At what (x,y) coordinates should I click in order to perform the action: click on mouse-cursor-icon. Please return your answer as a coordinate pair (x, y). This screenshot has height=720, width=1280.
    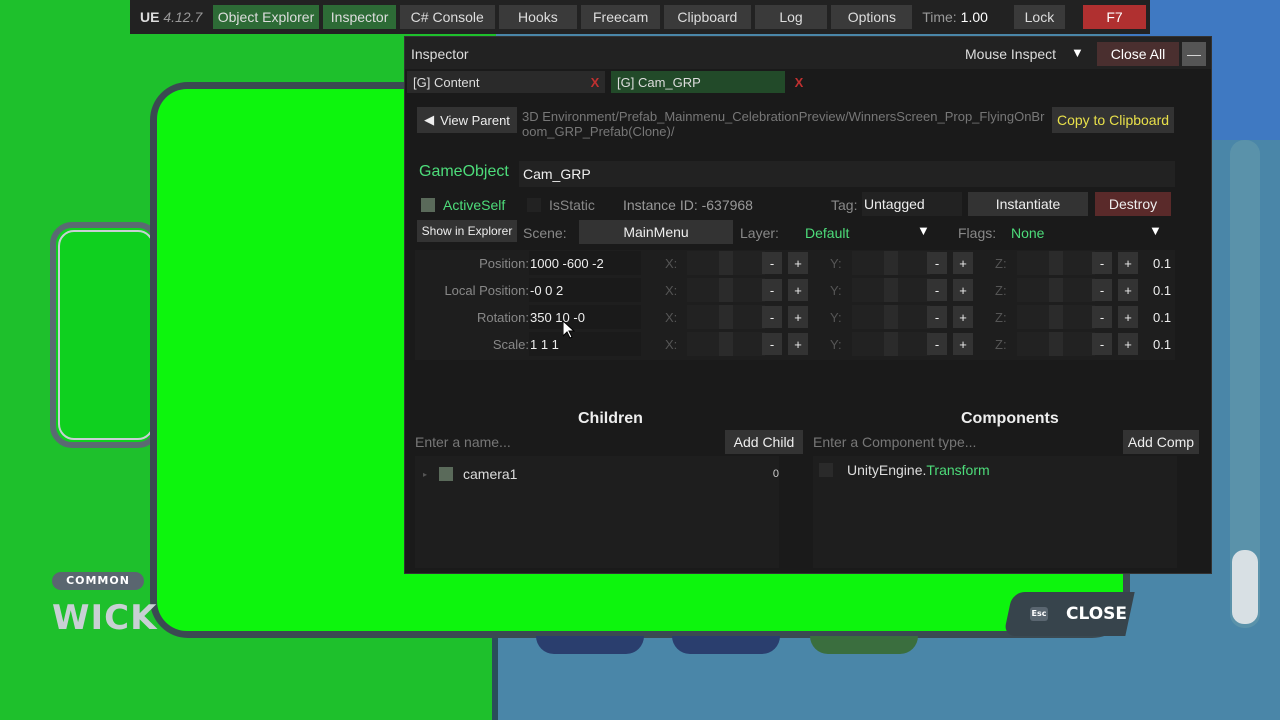
    Looking at the image, I should click on (569, 330).